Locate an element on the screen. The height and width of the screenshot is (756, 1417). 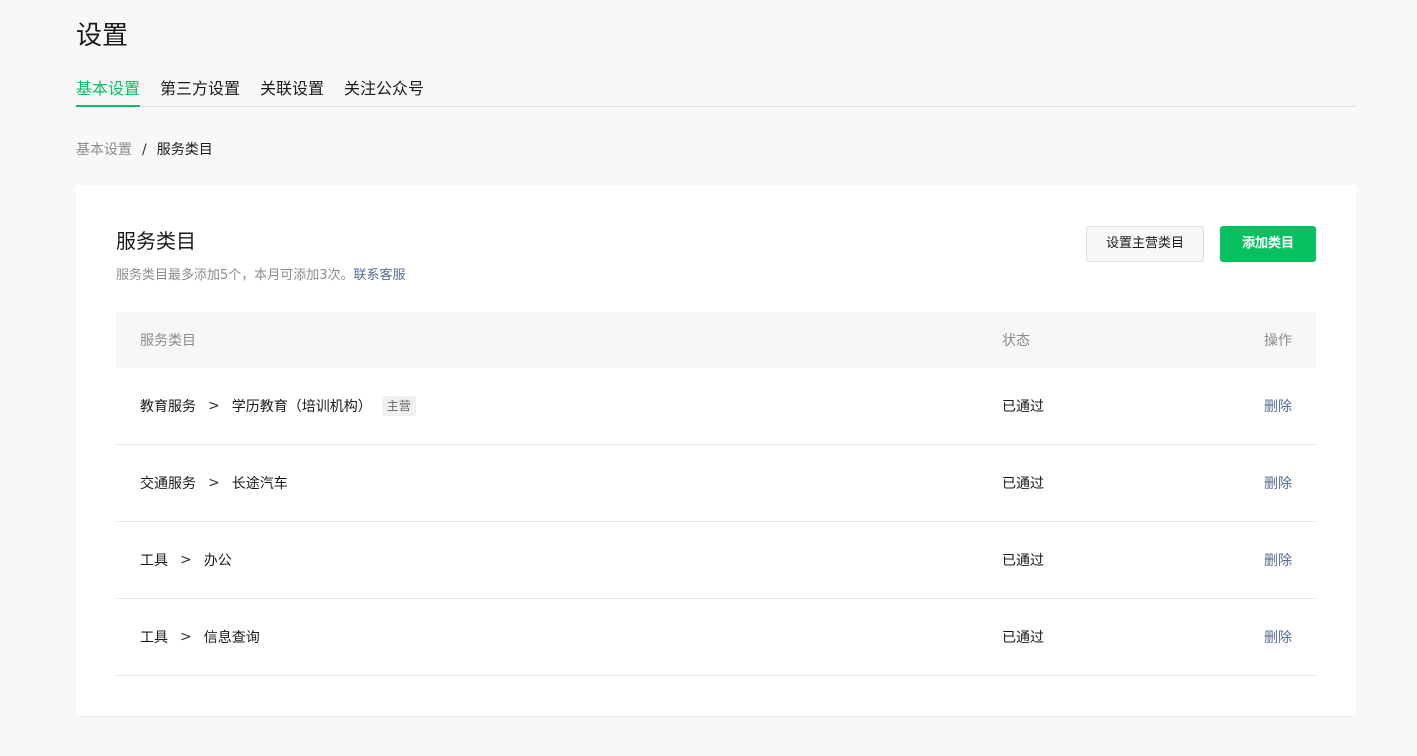
settings-tabs: 基本设置 第三方设置 关联设置 关注公众号 is located at coordinates (716, 91).